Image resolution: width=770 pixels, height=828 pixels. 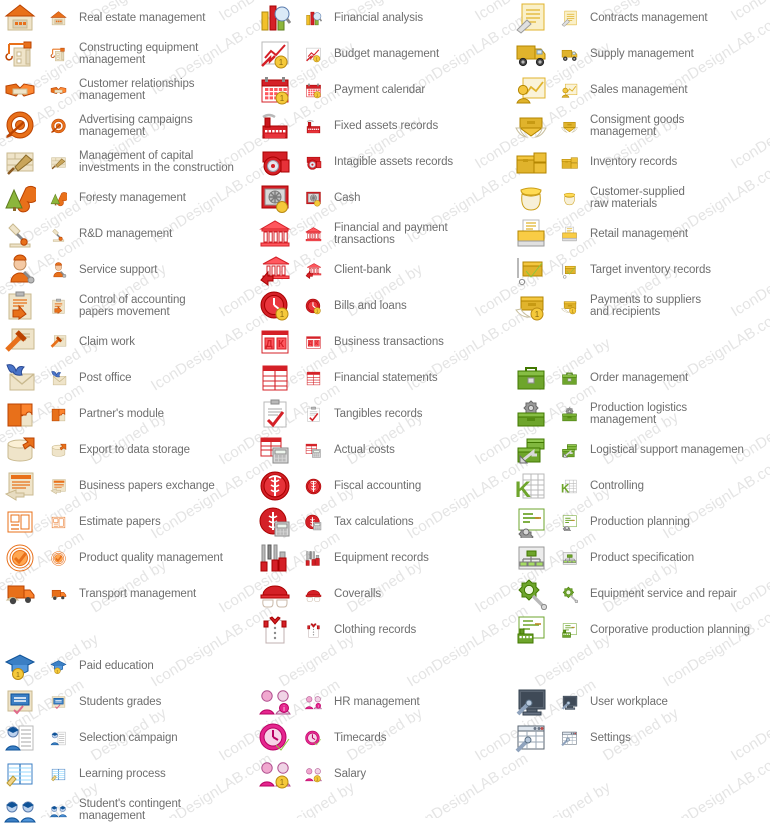 I want to click on drill-bits-icon, so click(x=275, y=558).